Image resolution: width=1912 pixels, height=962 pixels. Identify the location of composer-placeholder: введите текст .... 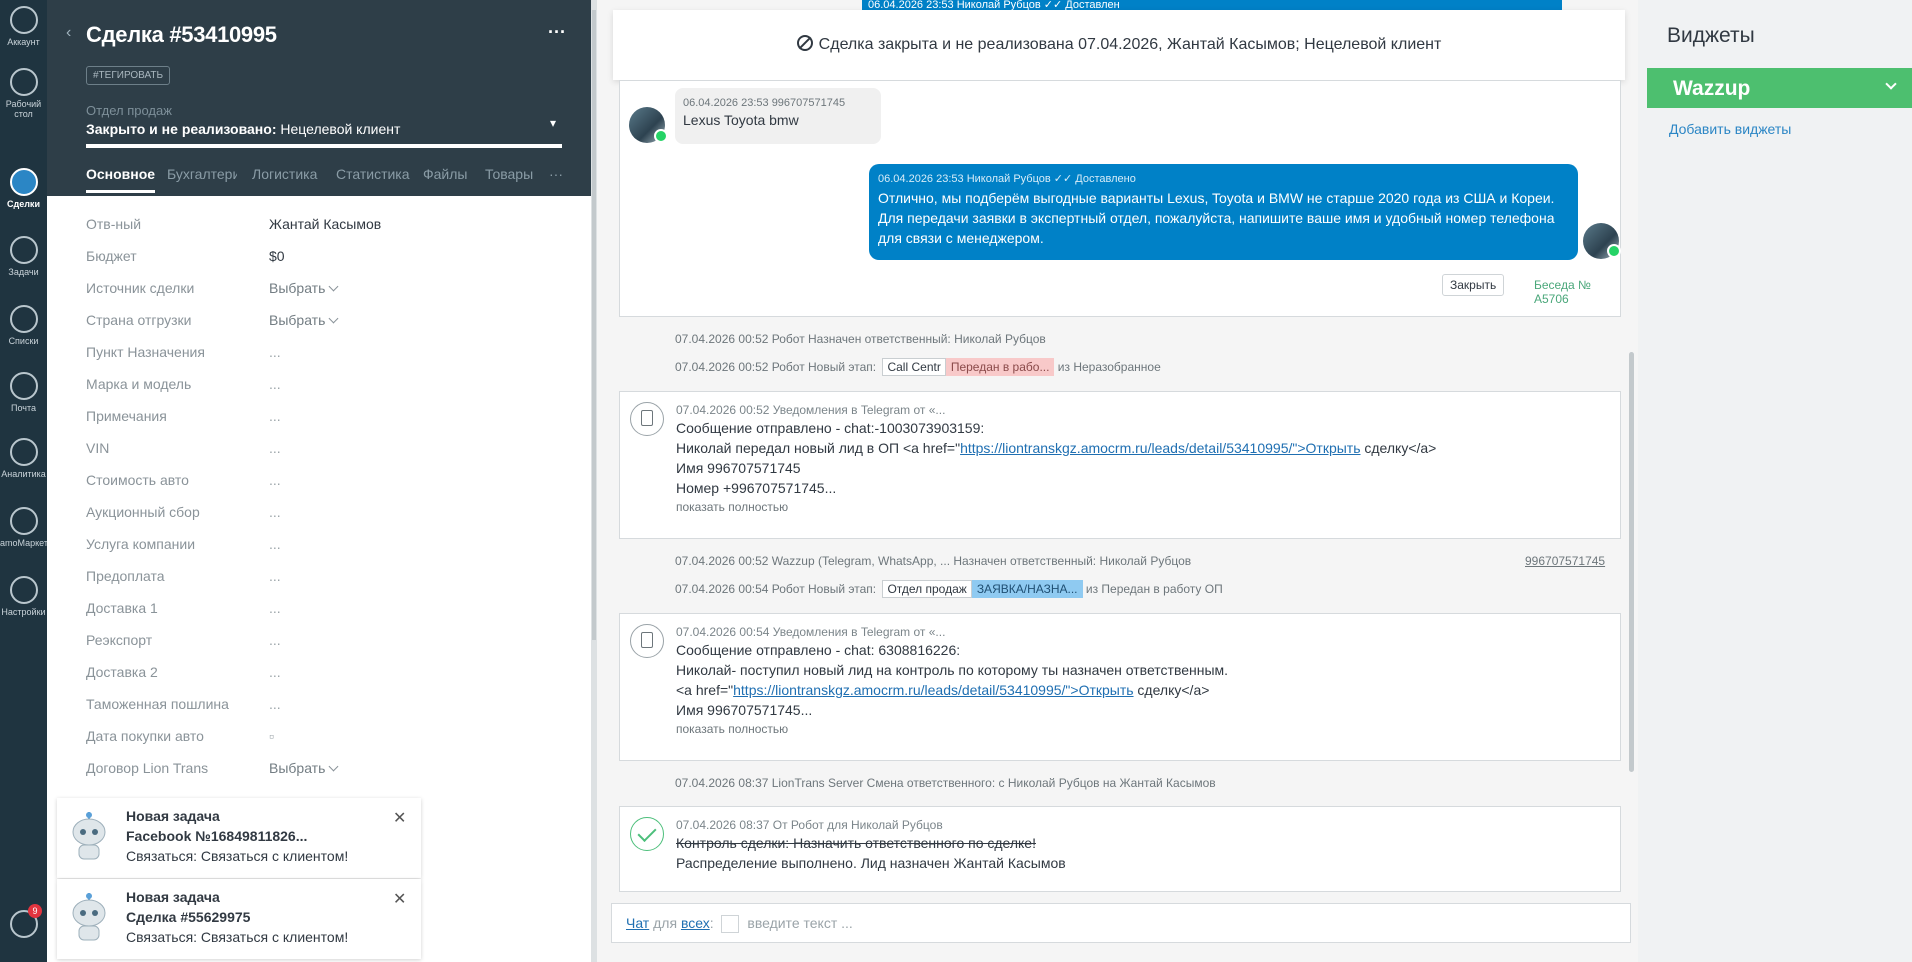
(799, 923).